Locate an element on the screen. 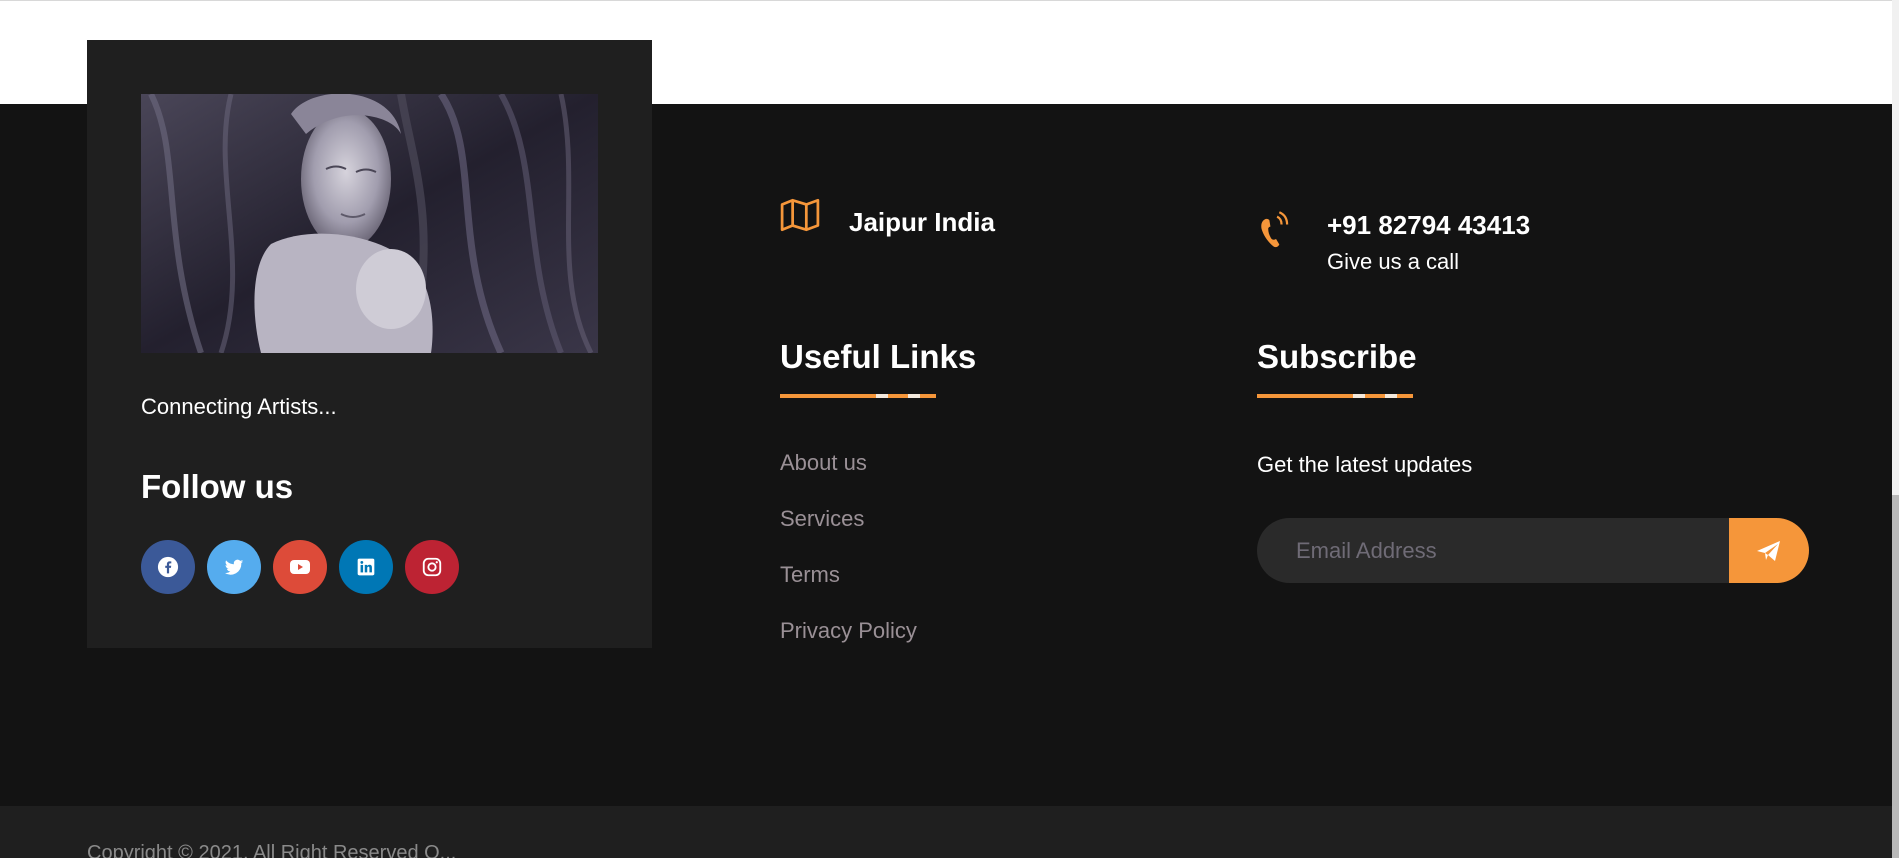  subscribe-underline is located at coordinates (1335, 396).